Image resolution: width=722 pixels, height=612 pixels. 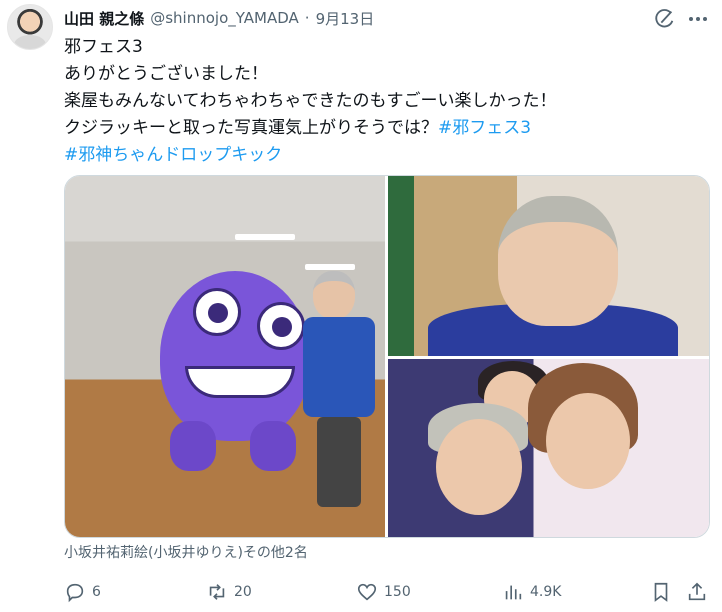 I want to click on grok-icon, so click(x=665, y=19).